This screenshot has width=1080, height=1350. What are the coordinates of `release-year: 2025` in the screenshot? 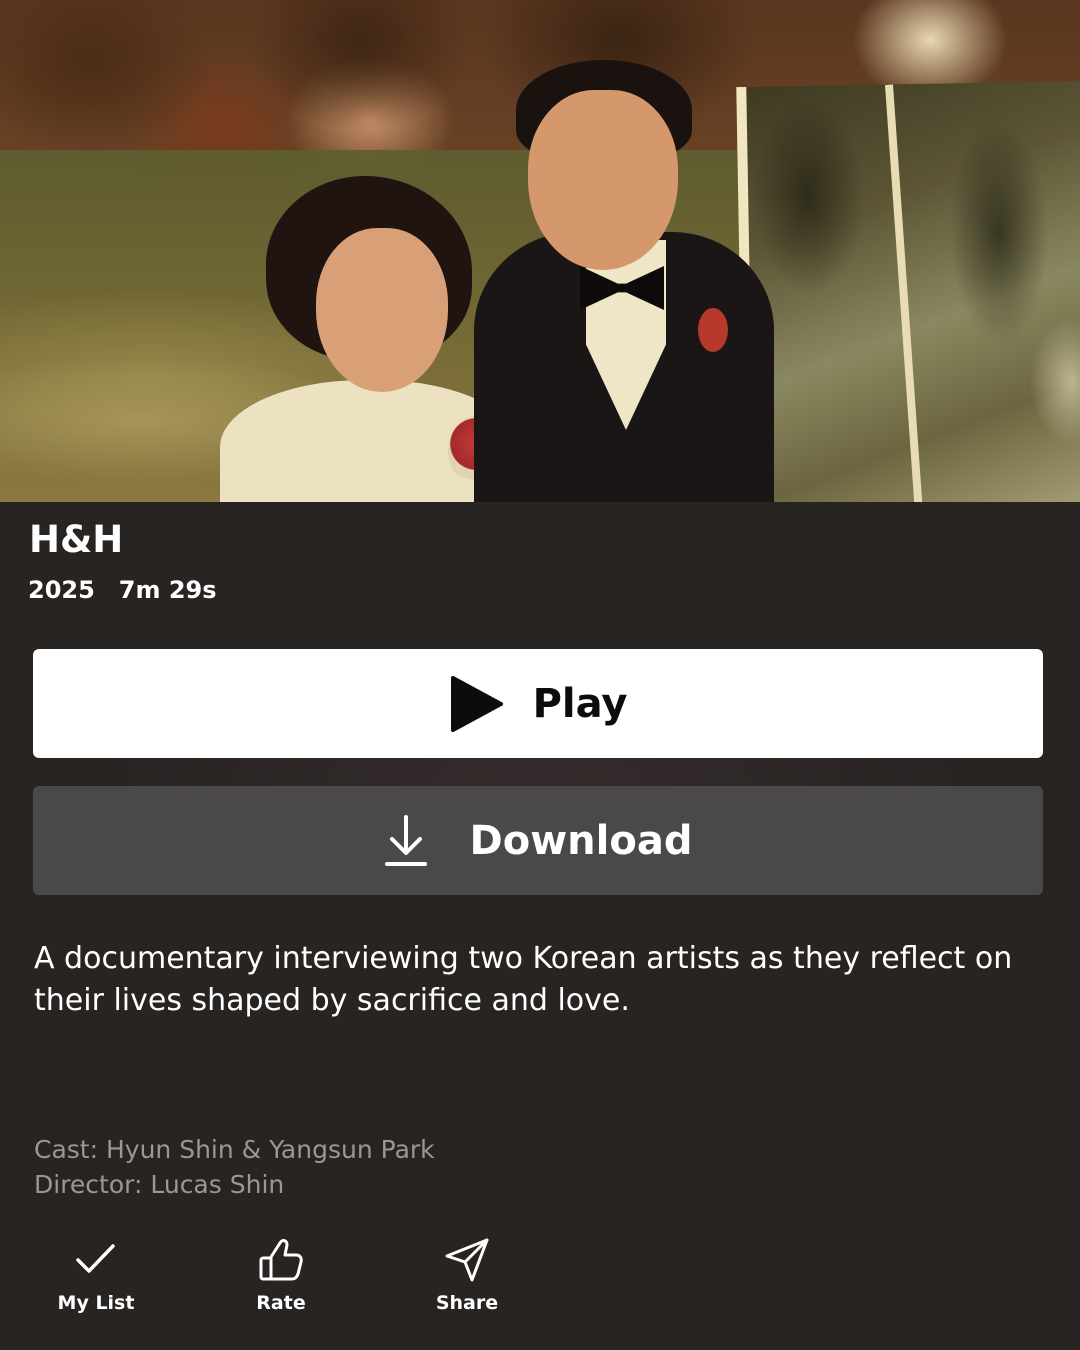 It's located at (61, 590).